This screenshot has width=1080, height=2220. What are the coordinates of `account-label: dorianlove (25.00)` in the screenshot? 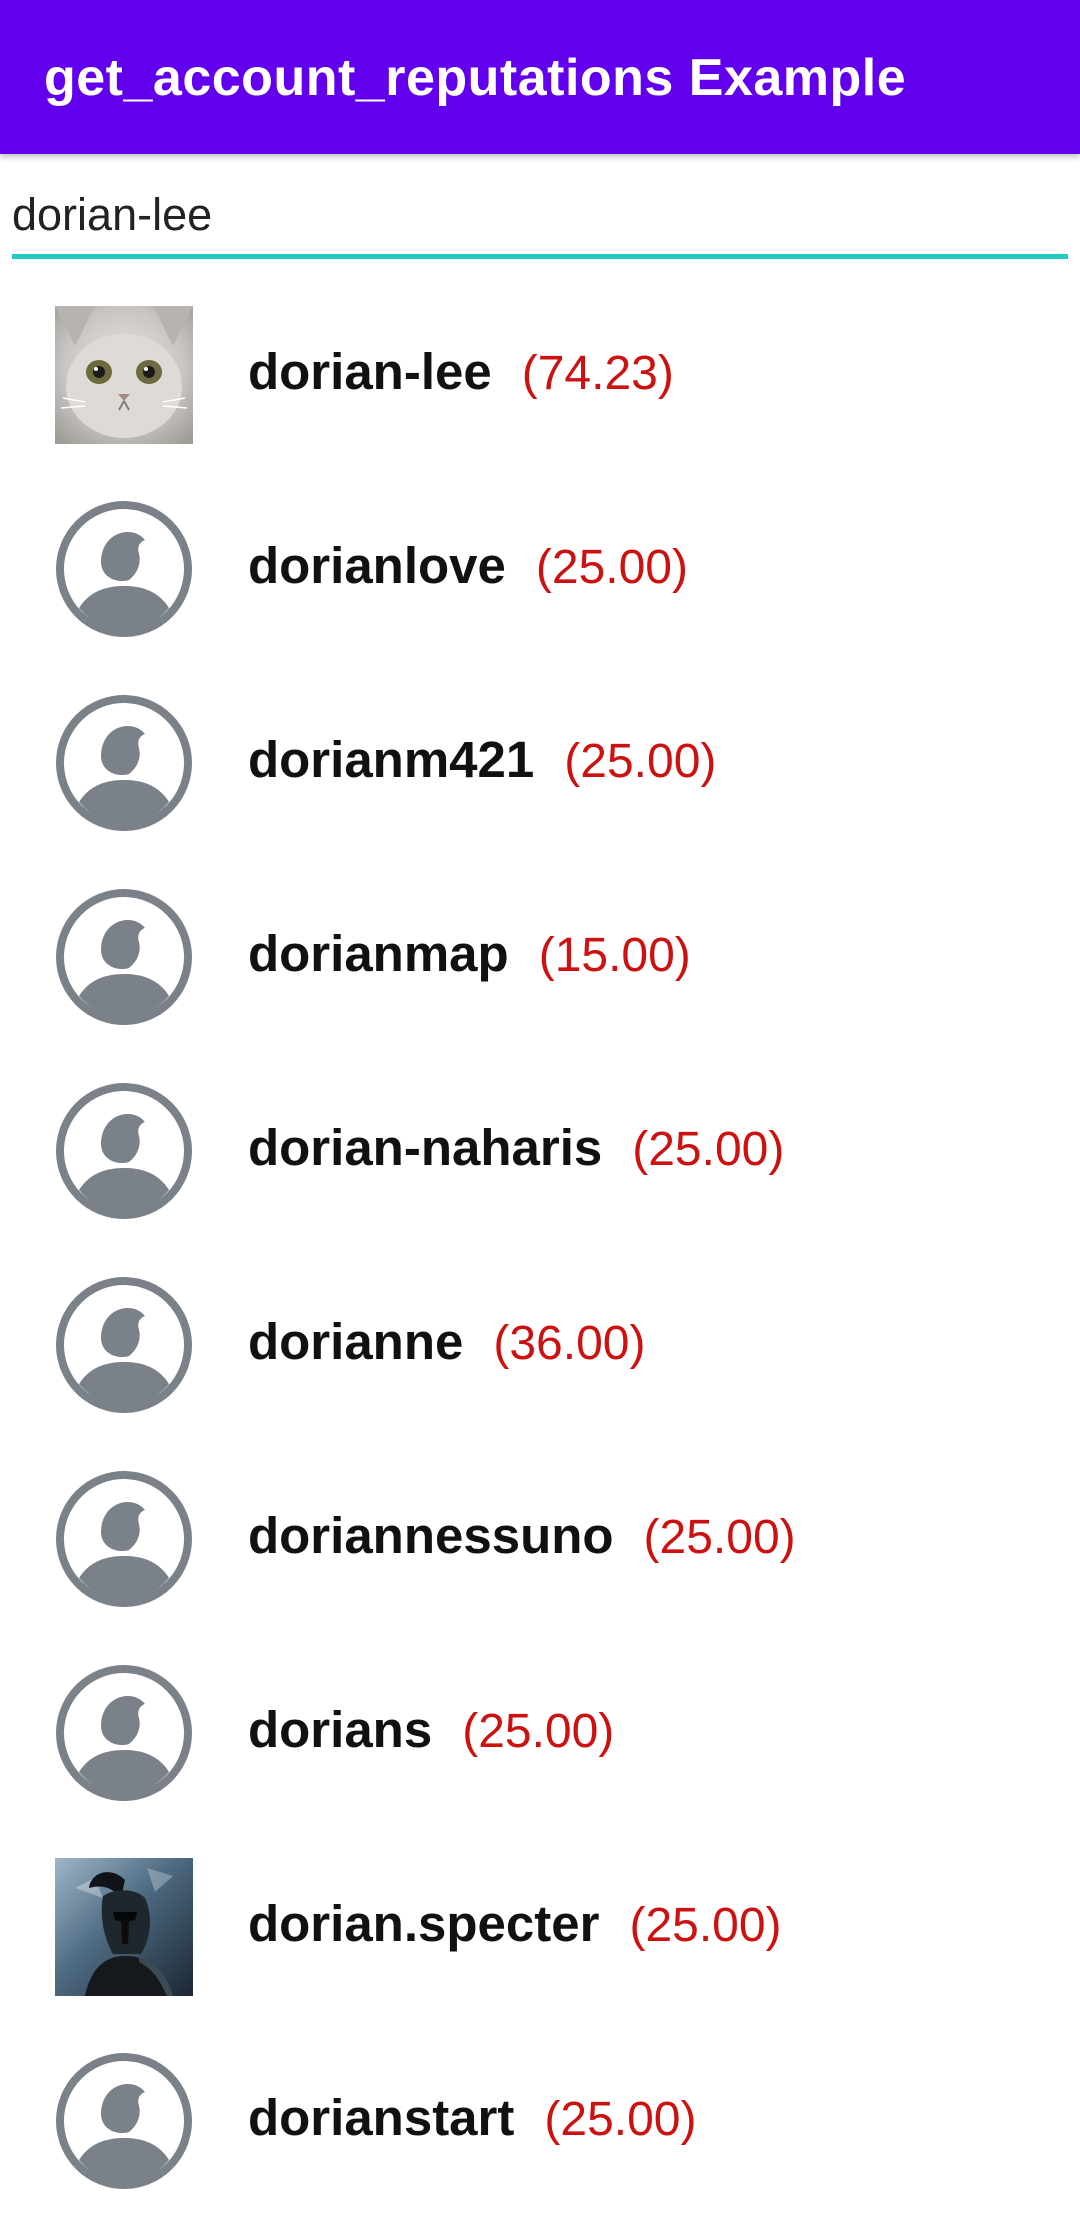 It's located at (468, 569).